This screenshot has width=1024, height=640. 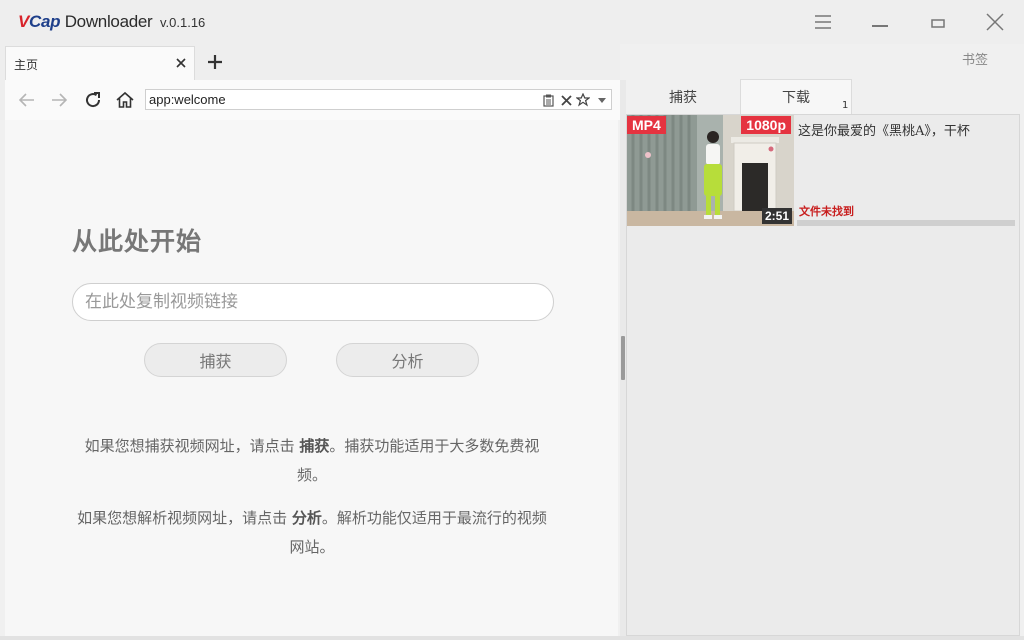 I want to click on video-link-input, so click(x=313, y=302).